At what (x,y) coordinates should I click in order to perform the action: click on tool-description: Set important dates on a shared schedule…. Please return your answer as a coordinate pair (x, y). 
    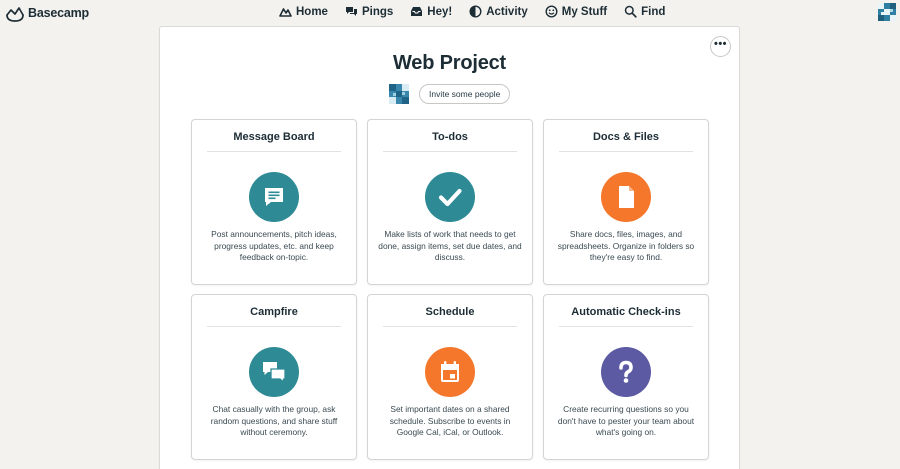
    Looking at the image, I should click on (450, 420).